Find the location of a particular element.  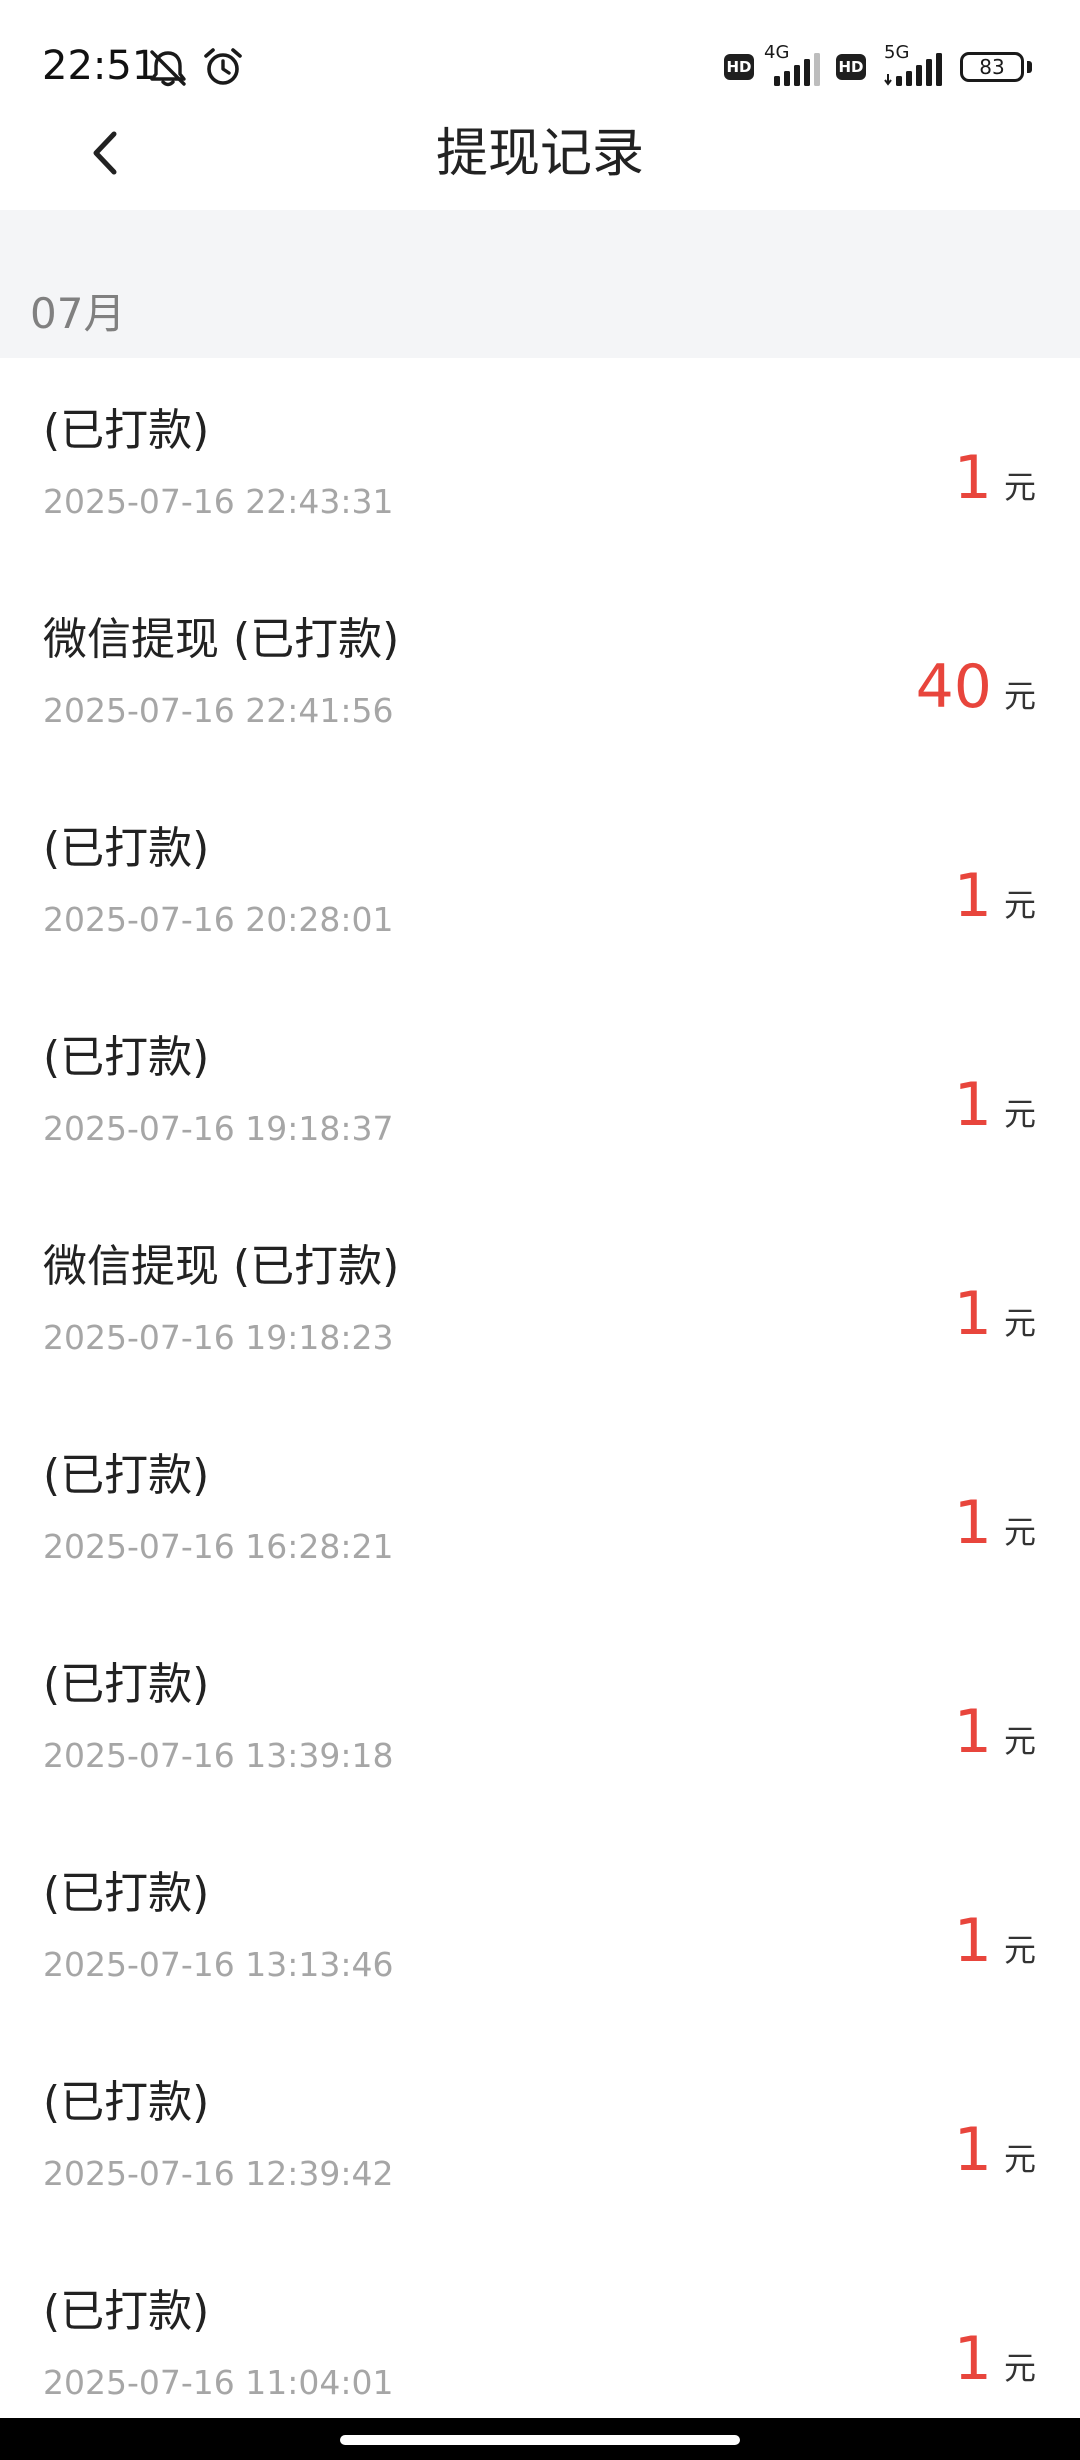

list-item: 微信提现 (已打款) 2025-07-16 22:41:56 40 元 is located at coordinates (540, 671).